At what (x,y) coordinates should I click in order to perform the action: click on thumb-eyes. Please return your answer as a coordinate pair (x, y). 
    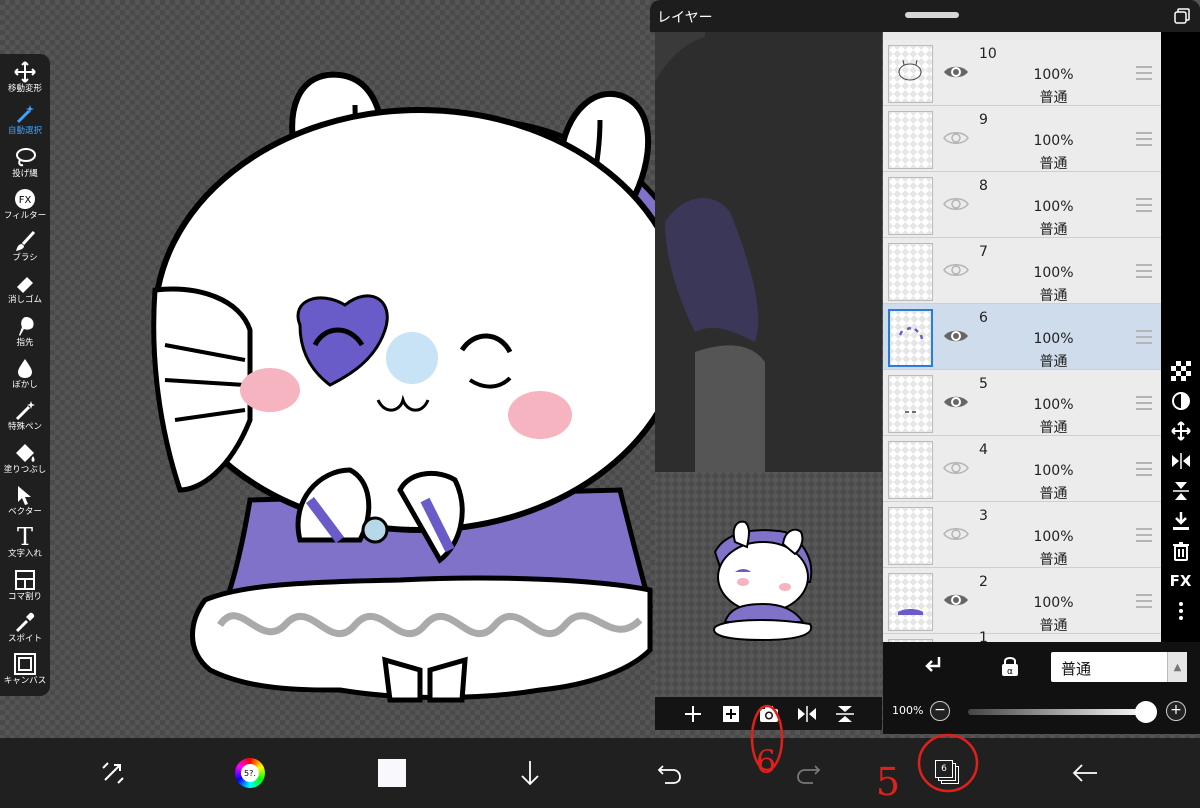
    Looking at the image, I should click on (910, 412).